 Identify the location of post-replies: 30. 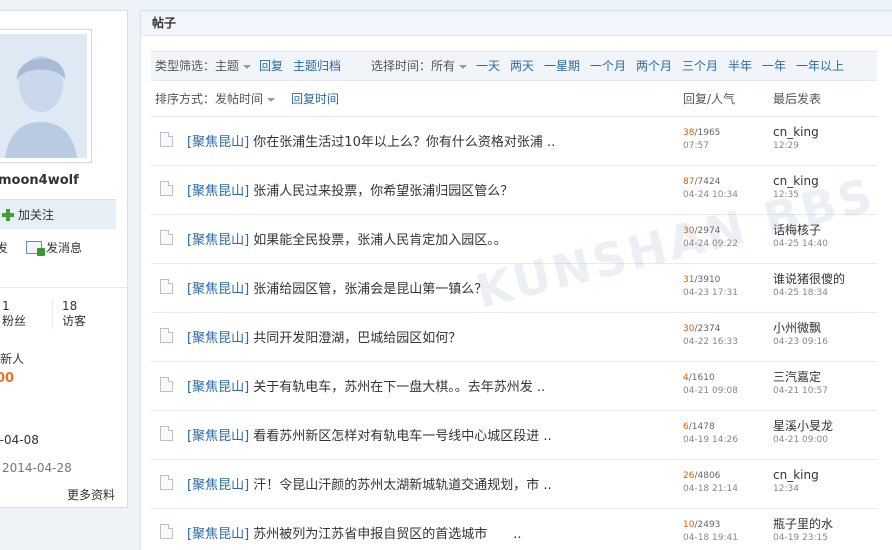
(689, 231).